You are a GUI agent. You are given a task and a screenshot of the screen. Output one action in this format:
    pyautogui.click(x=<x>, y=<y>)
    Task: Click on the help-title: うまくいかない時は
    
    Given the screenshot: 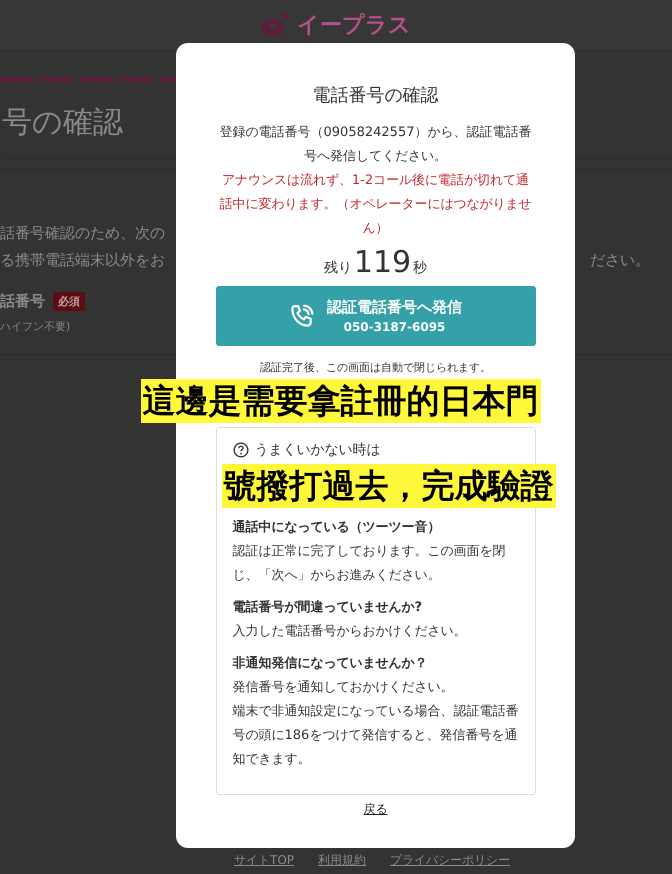 What is the action you would take?
    pyautogui.click(x=317, y=450)
    